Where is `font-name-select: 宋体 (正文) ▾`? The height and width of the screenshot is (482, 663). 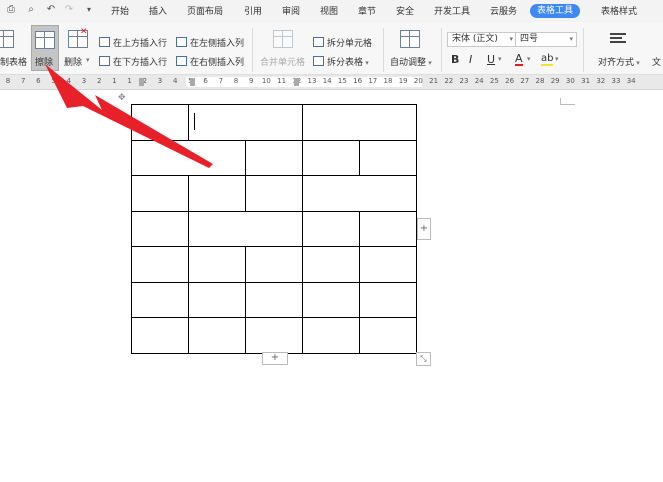 font-name-select: 宋体 (正文) ▾ is located at coordinates (482, 39).